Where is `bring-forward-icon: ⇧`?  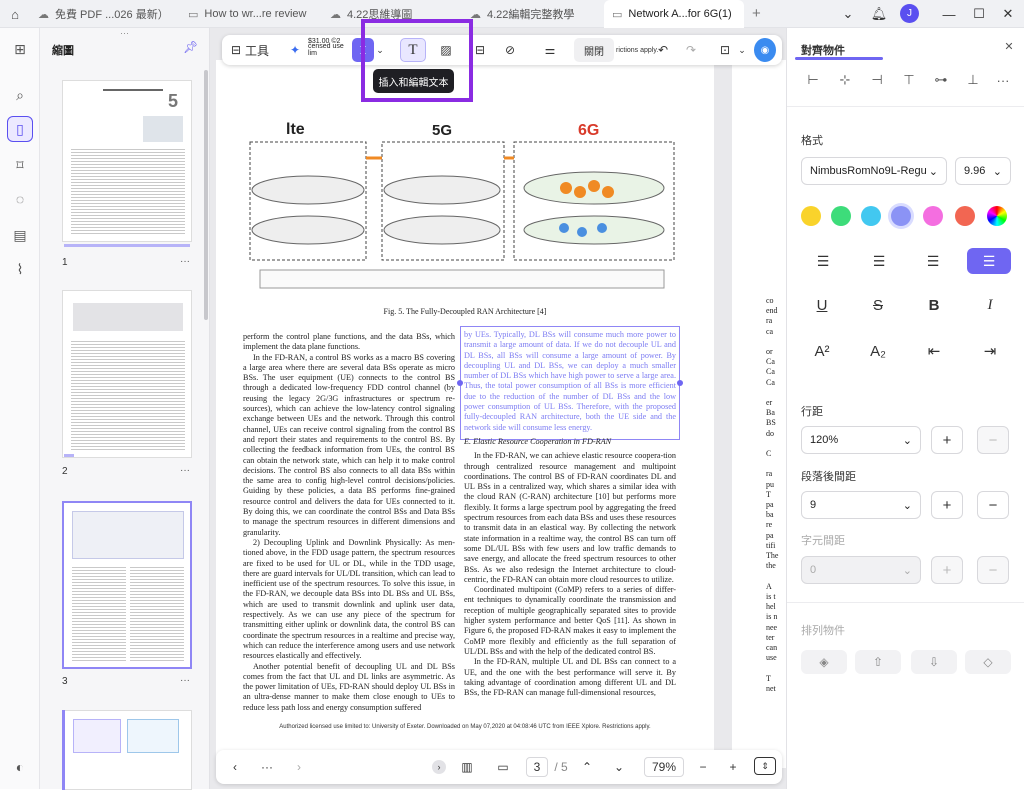 bring-forward-icon: ⇧ is located at coordinates (878, 662).